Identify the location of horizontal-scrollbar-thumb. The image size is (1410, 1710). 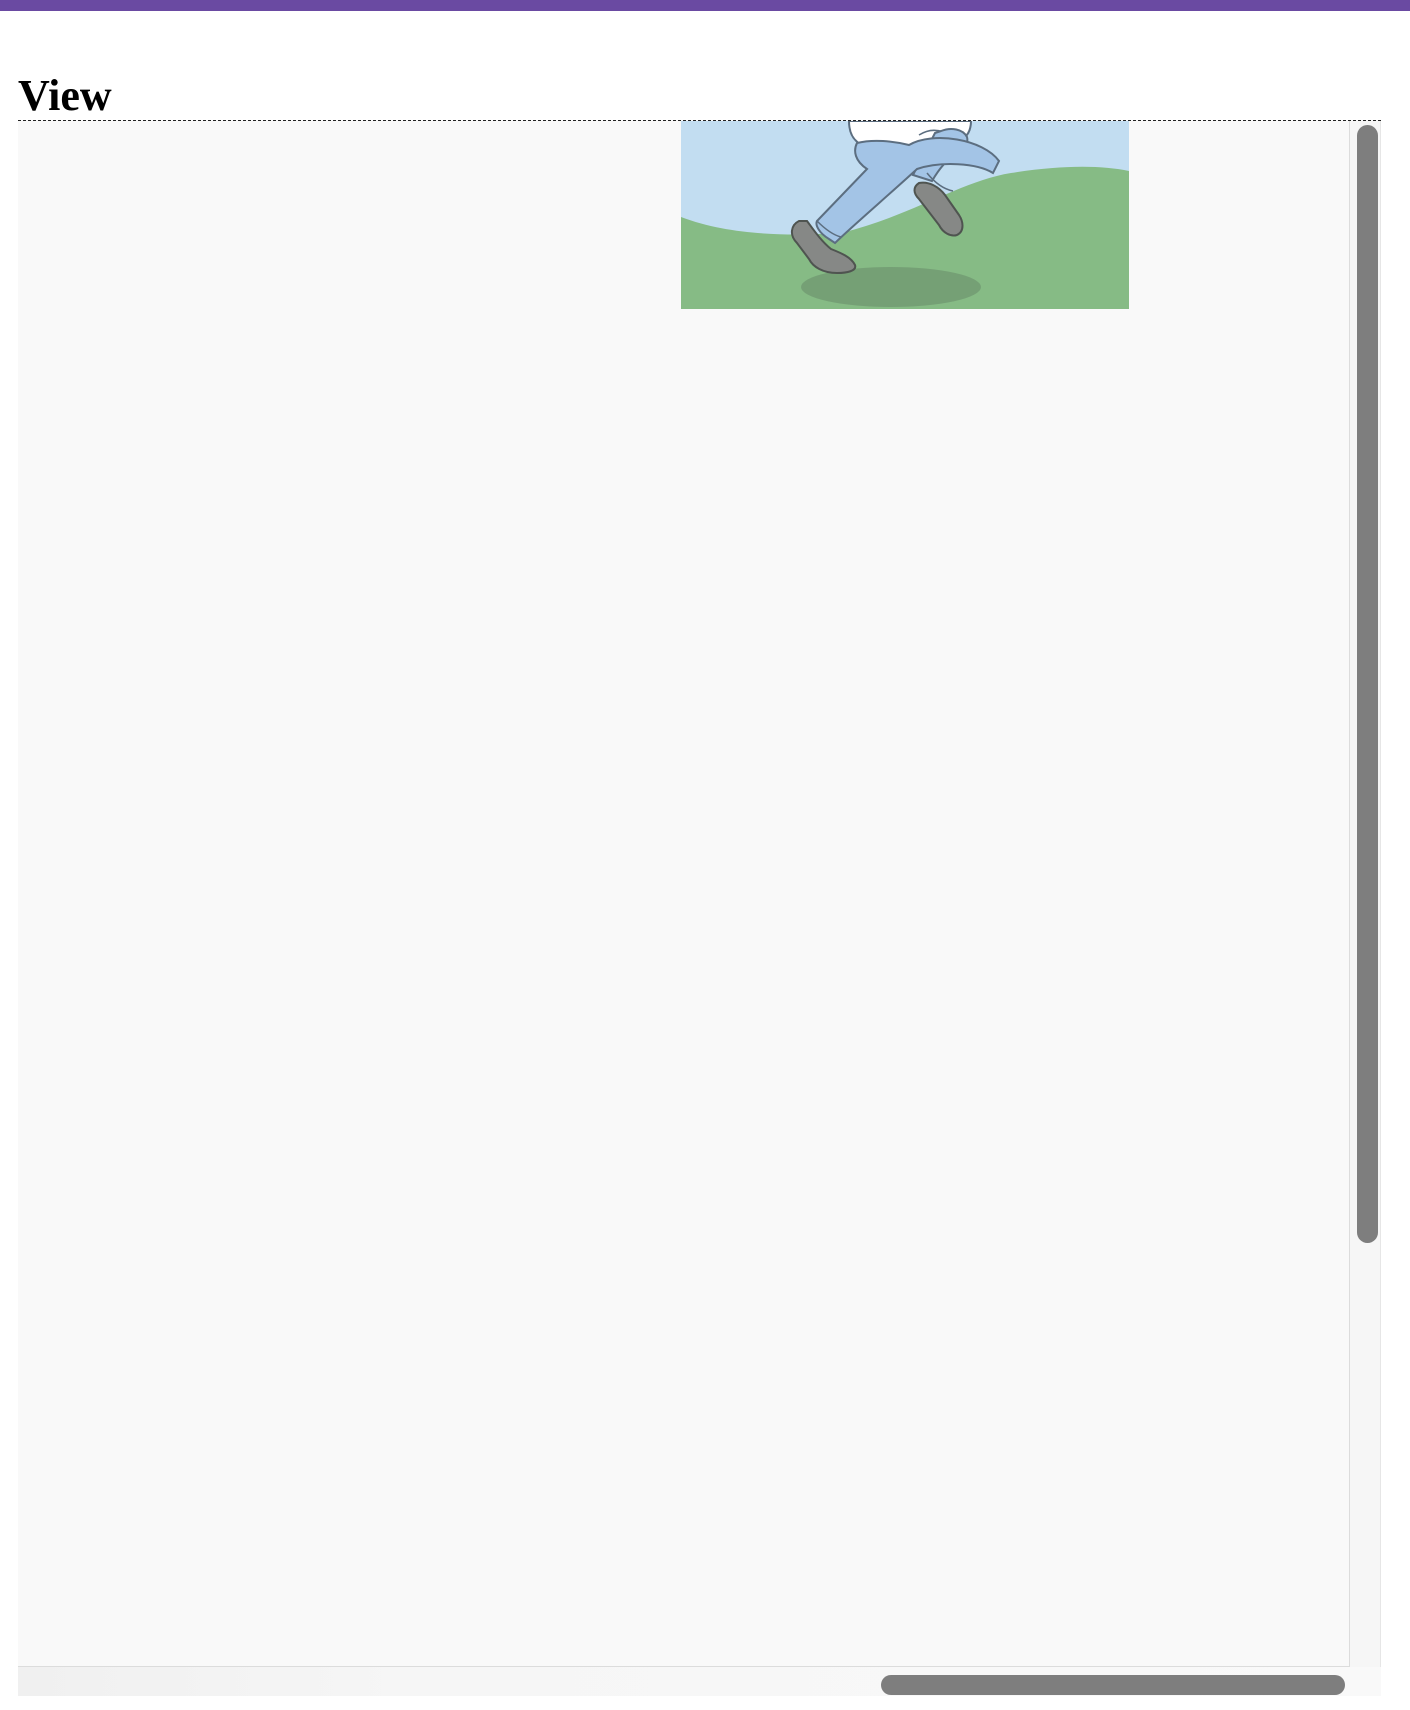
(1113, 1685).